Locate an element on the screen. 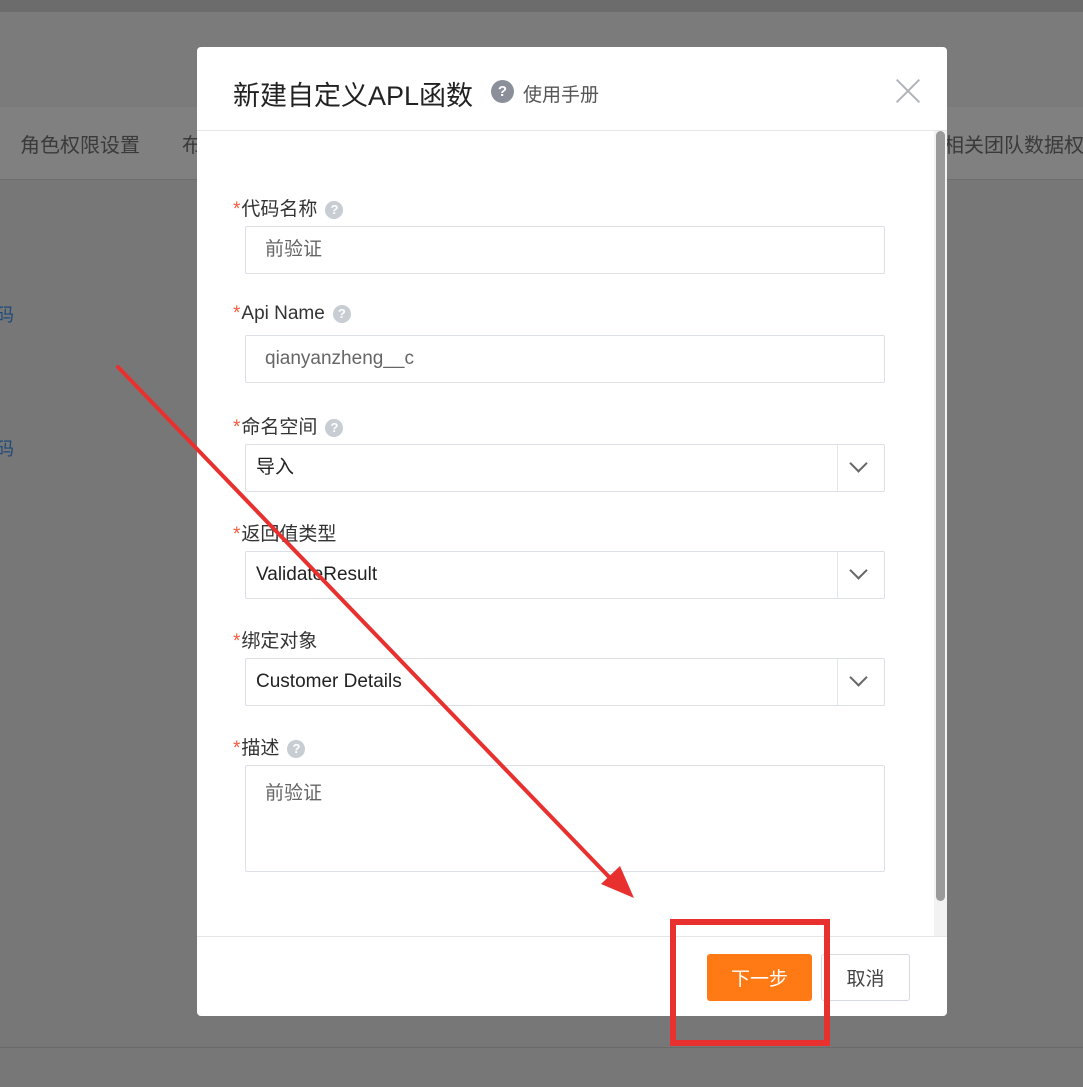 The width and height of the screenshot is (1083, 1087). user-manual-link: 使用手册 is located at coordinates (561, 93).